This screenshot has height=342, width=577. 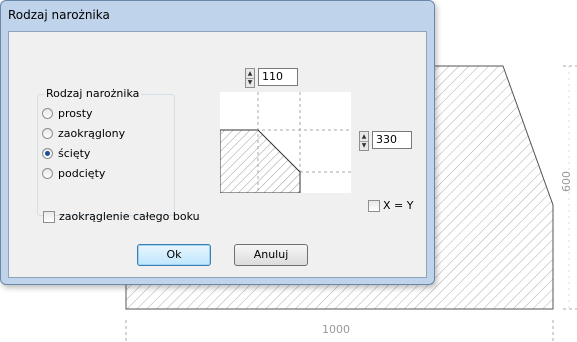 What do you see at coordinates (74, 153) in the screenshot?
I see `radio-label-sciety: ścięty` at bounding box center [74, 153].